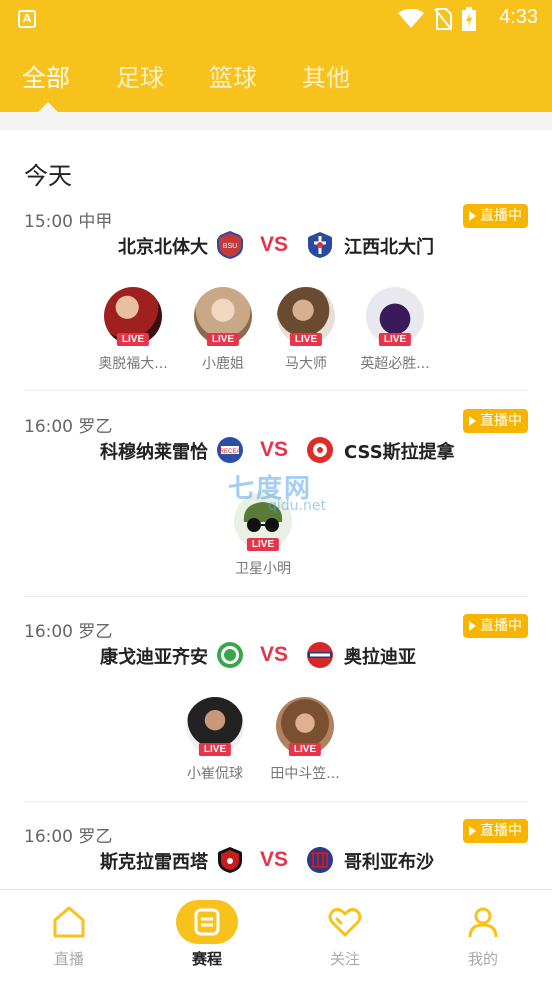 The width and height of the screenshot is (552, 983). I want to click on watermark-sub: qidu.net, so click(297, 506).